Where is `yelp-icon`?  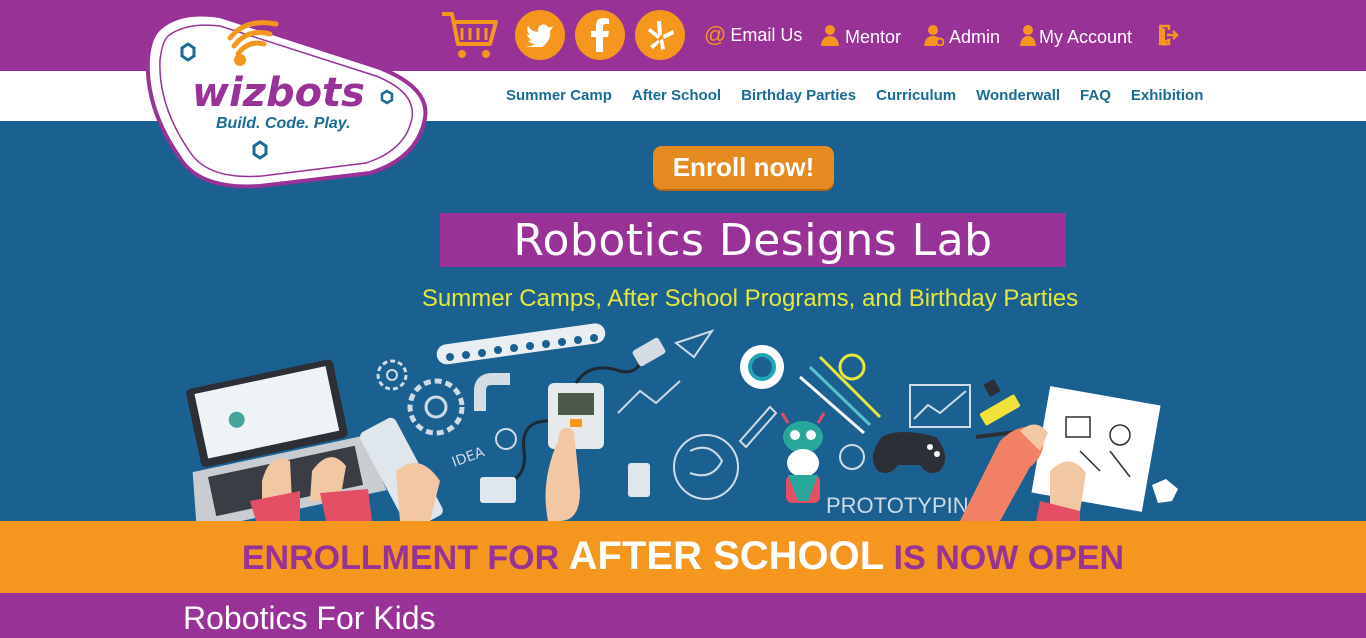 yelp-icon is located at coordinates (660, 35).